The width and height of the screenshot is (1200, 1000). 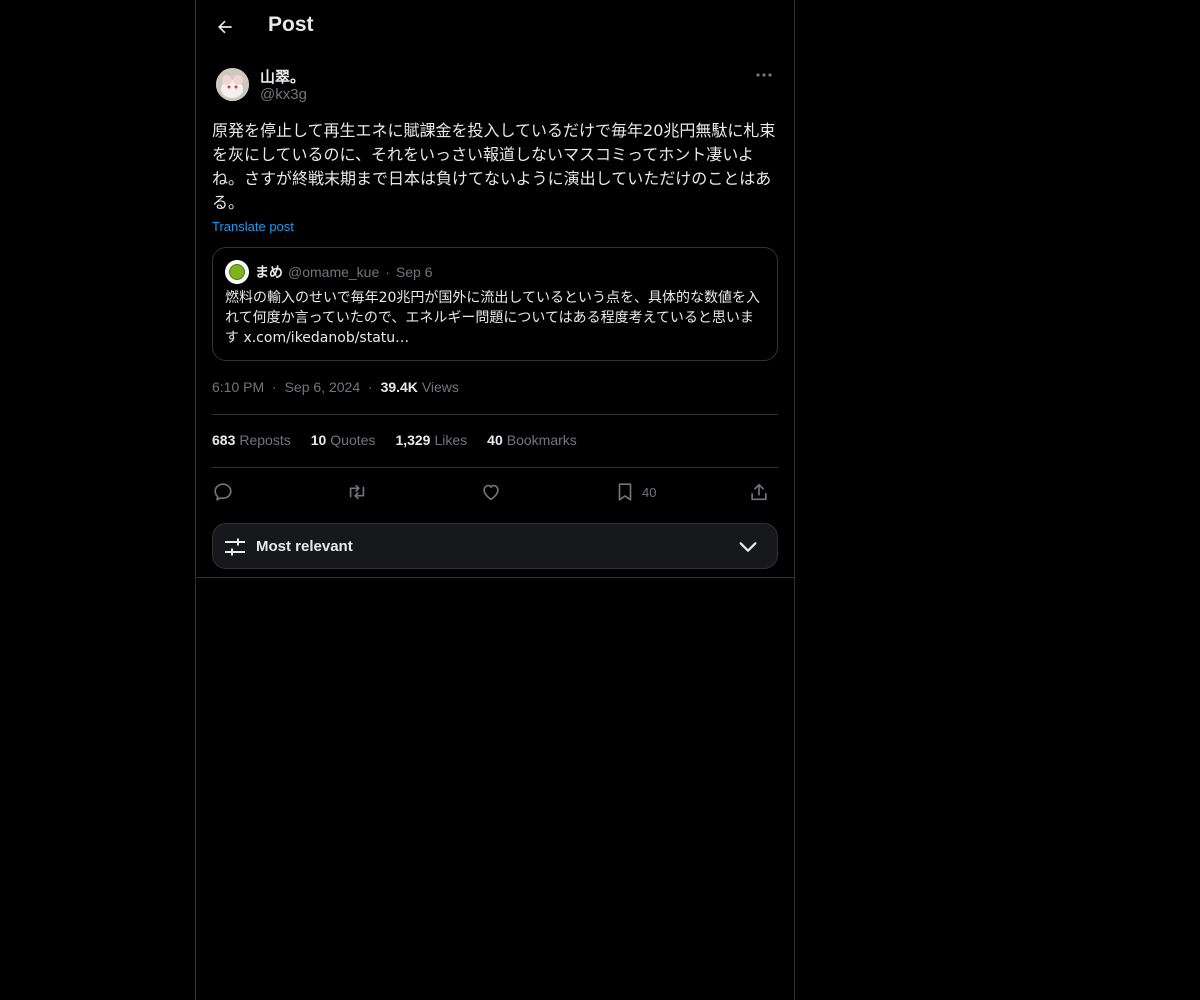 What do you see at coordinates (283, 94) in the screenshot?
I see `author-handle: @kx3g` at bounding box center [283, 94].